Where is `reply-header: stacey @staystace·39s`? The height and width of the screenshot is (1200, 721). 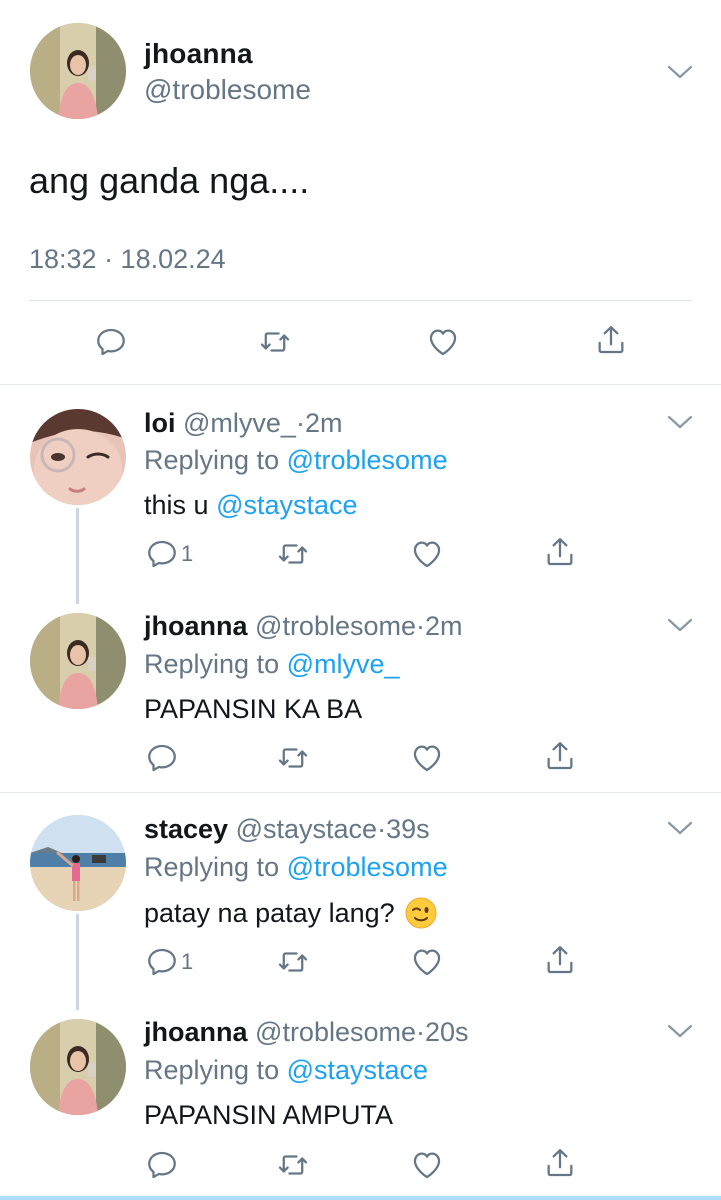
reply-header: stacey @staystace·39s is located at coordinates (287, 829).